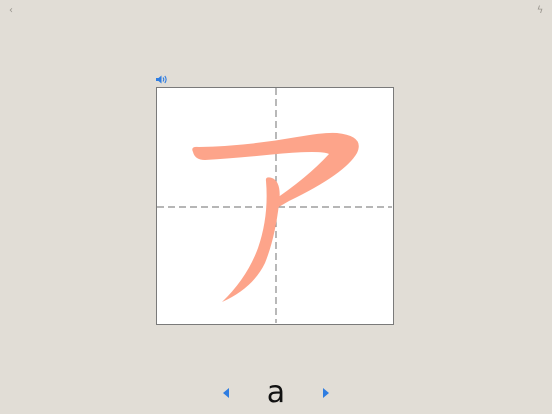  Describe the element at coordinates (540, 10) in the screenshot. I see `lightning-icon: ϟ` at that location.